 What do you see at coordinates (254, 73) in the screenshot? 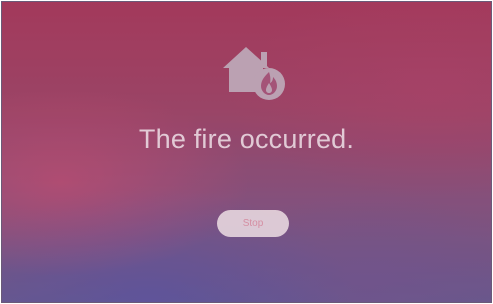
I see `house-fire-icon` at bounding box center [254, 73].